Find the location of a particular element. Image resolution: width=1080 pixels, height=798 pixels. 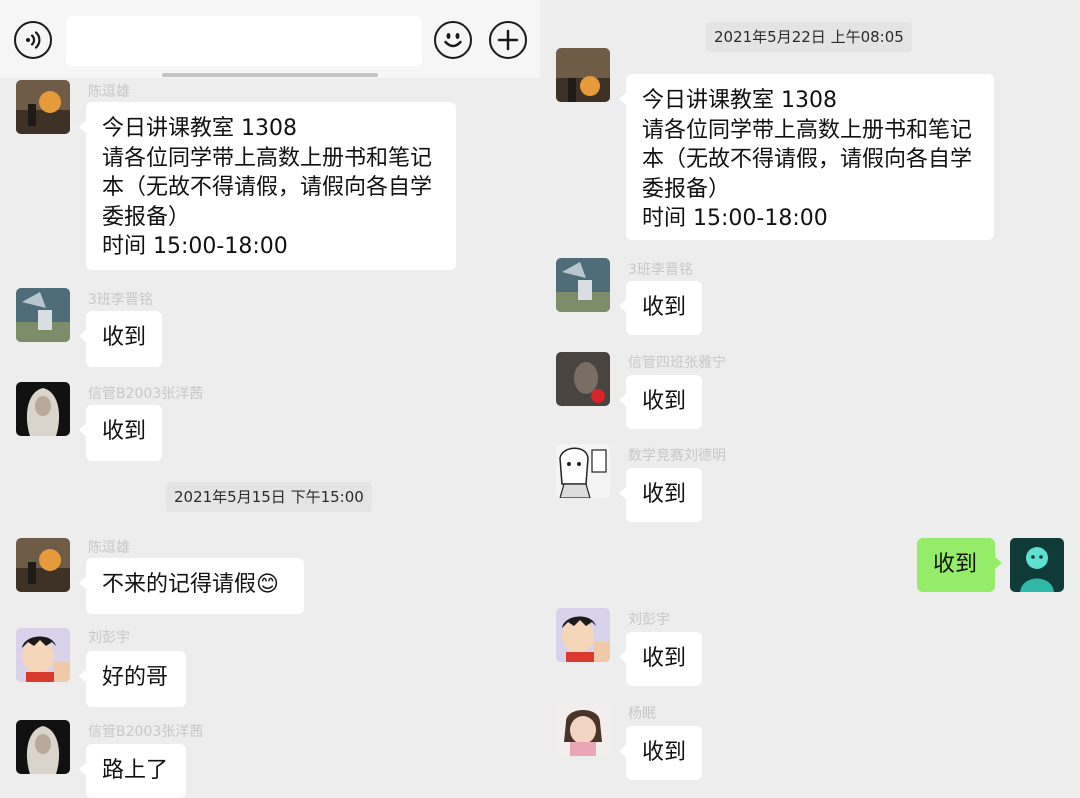

chat-input-bar is located at coordinates (270, 39).